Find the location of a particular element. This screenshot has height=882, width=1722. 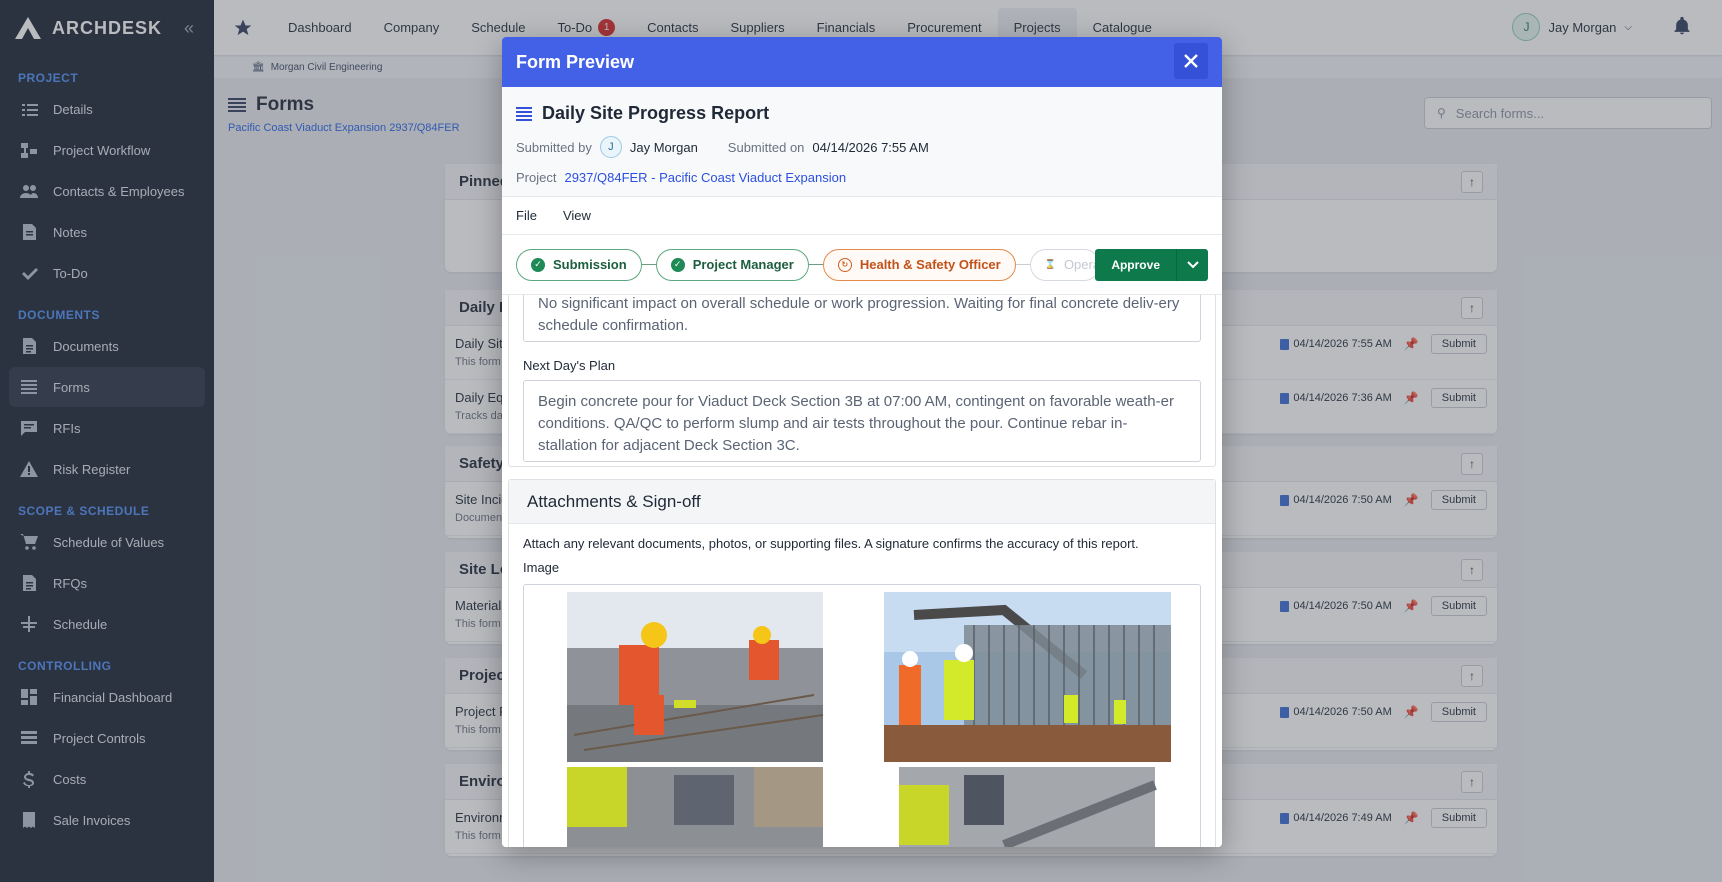

refresh-icon: ↻ is located at coordinates (844, 264).